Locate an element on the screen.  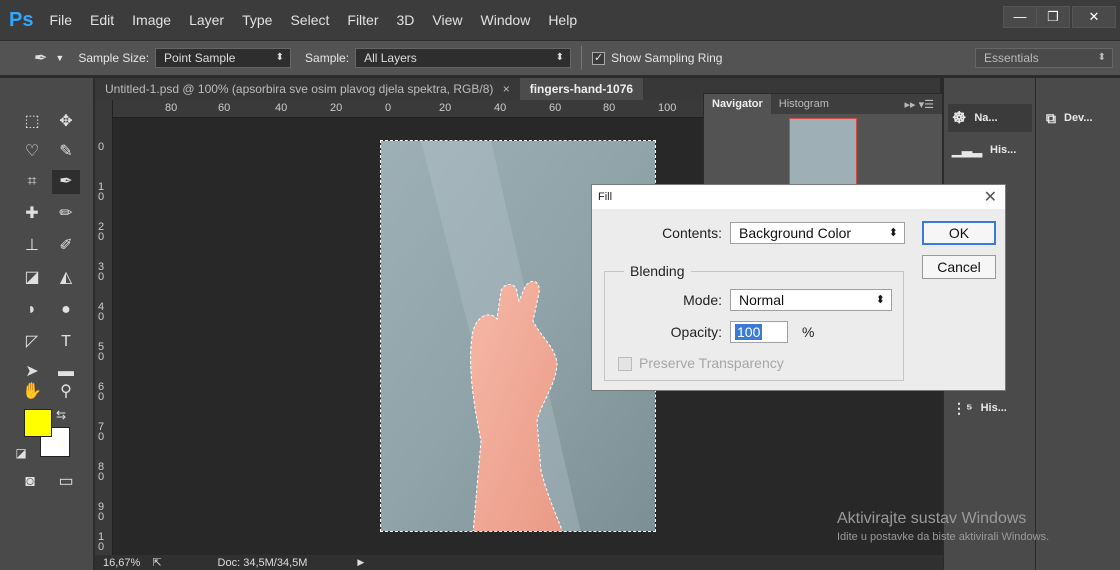
tab-histogram: Histogram is located at coordinates (804, 104).